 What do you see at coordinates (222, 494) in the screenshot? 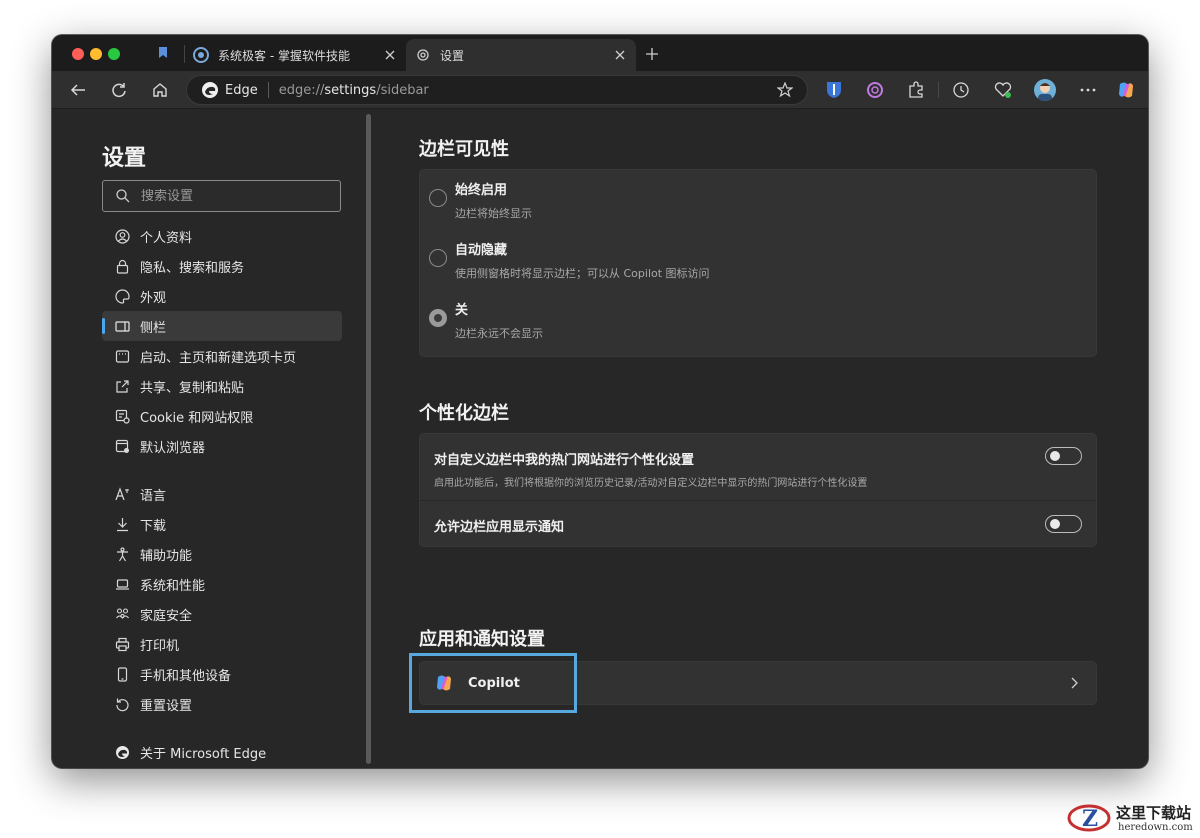
I see `sidebar-item-languages: 语言` at bounding box center [222, 494].